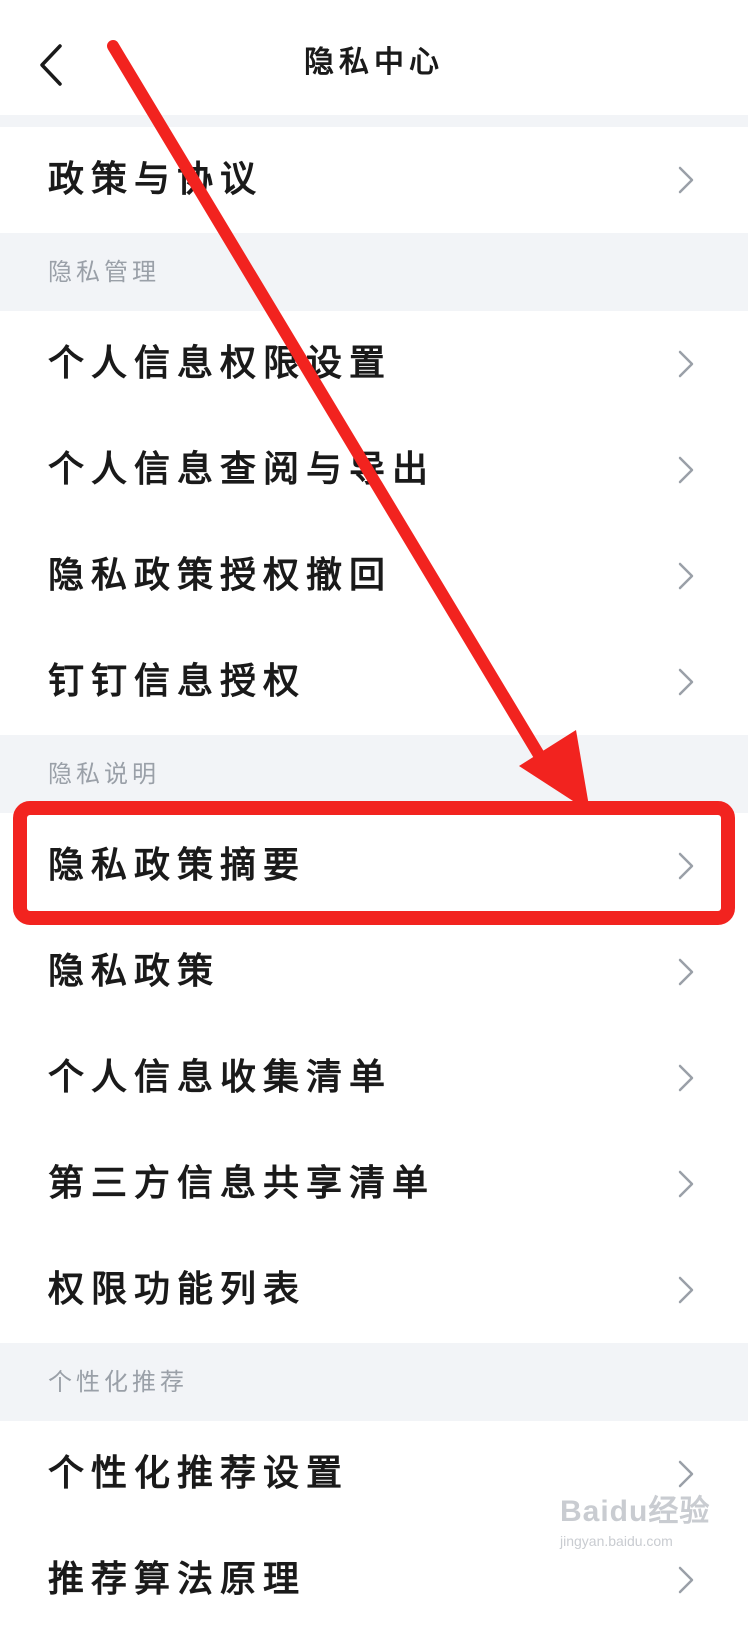 Image resolution: width=748 pixels, height=1633 pixels. Describe the element at coordinates (374, 682) in the screenshot. I see `row-dingtalk-authorization: 钉钉信息授权` at that location.